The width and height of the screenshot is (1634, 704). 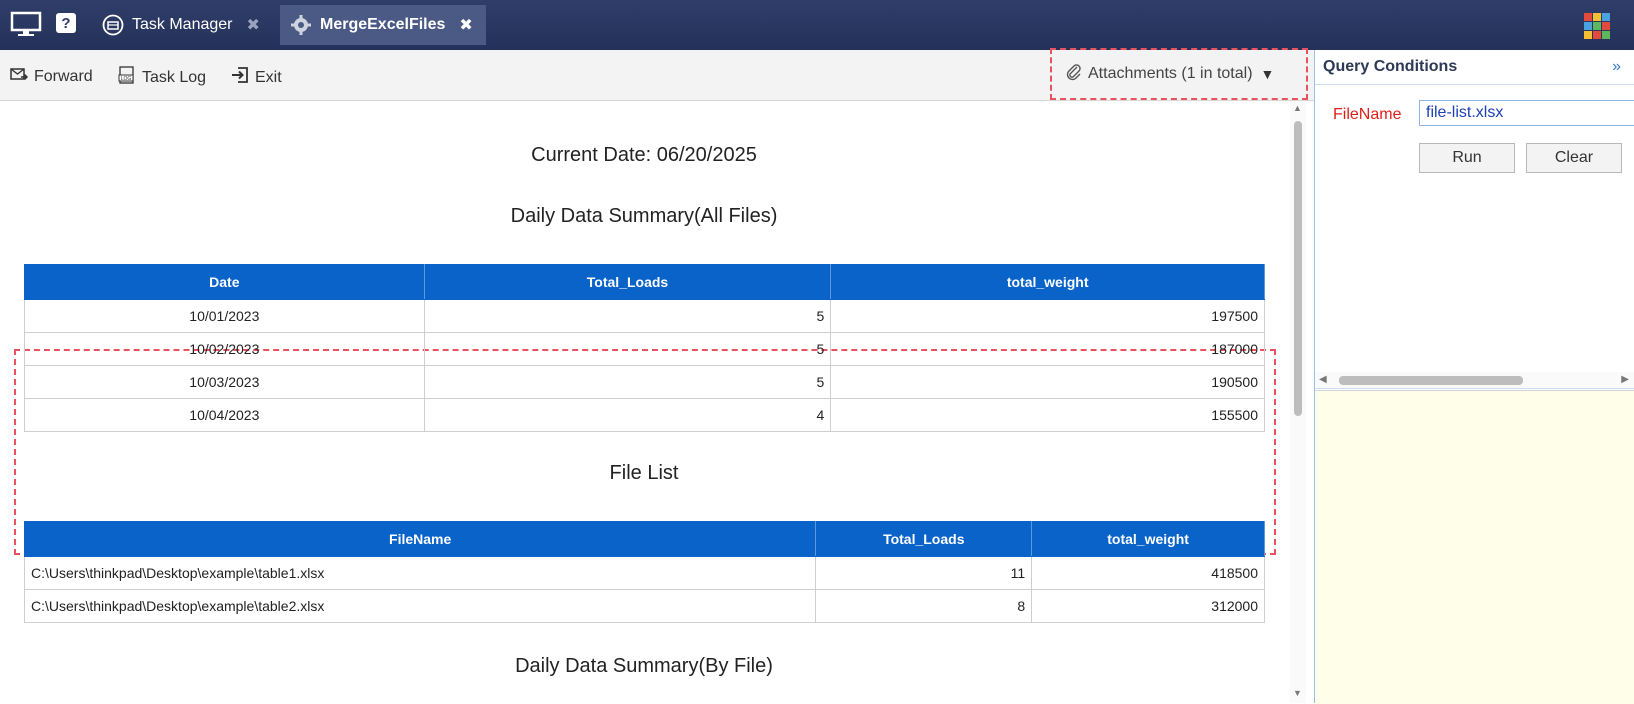 I want to click on title-bar: ? Task Manager ✖ MergeExcelFiles ✖, so click(x=817, y=25).